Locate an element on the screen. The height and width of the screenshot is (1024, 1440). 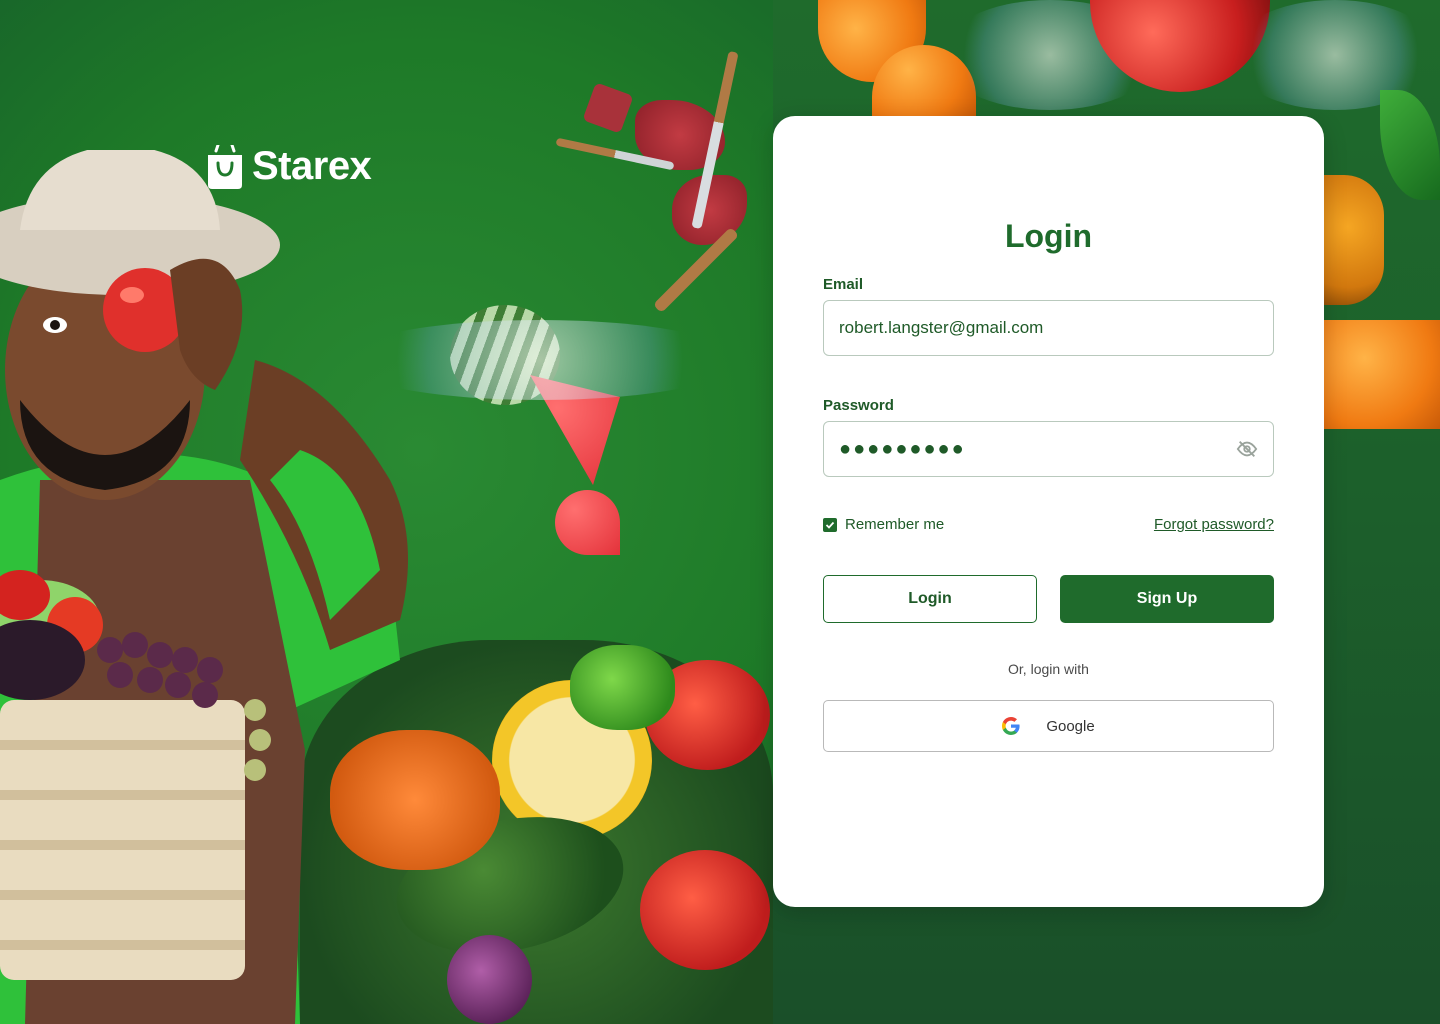
pineapple-decoration is located at coordinates (1354, 240).